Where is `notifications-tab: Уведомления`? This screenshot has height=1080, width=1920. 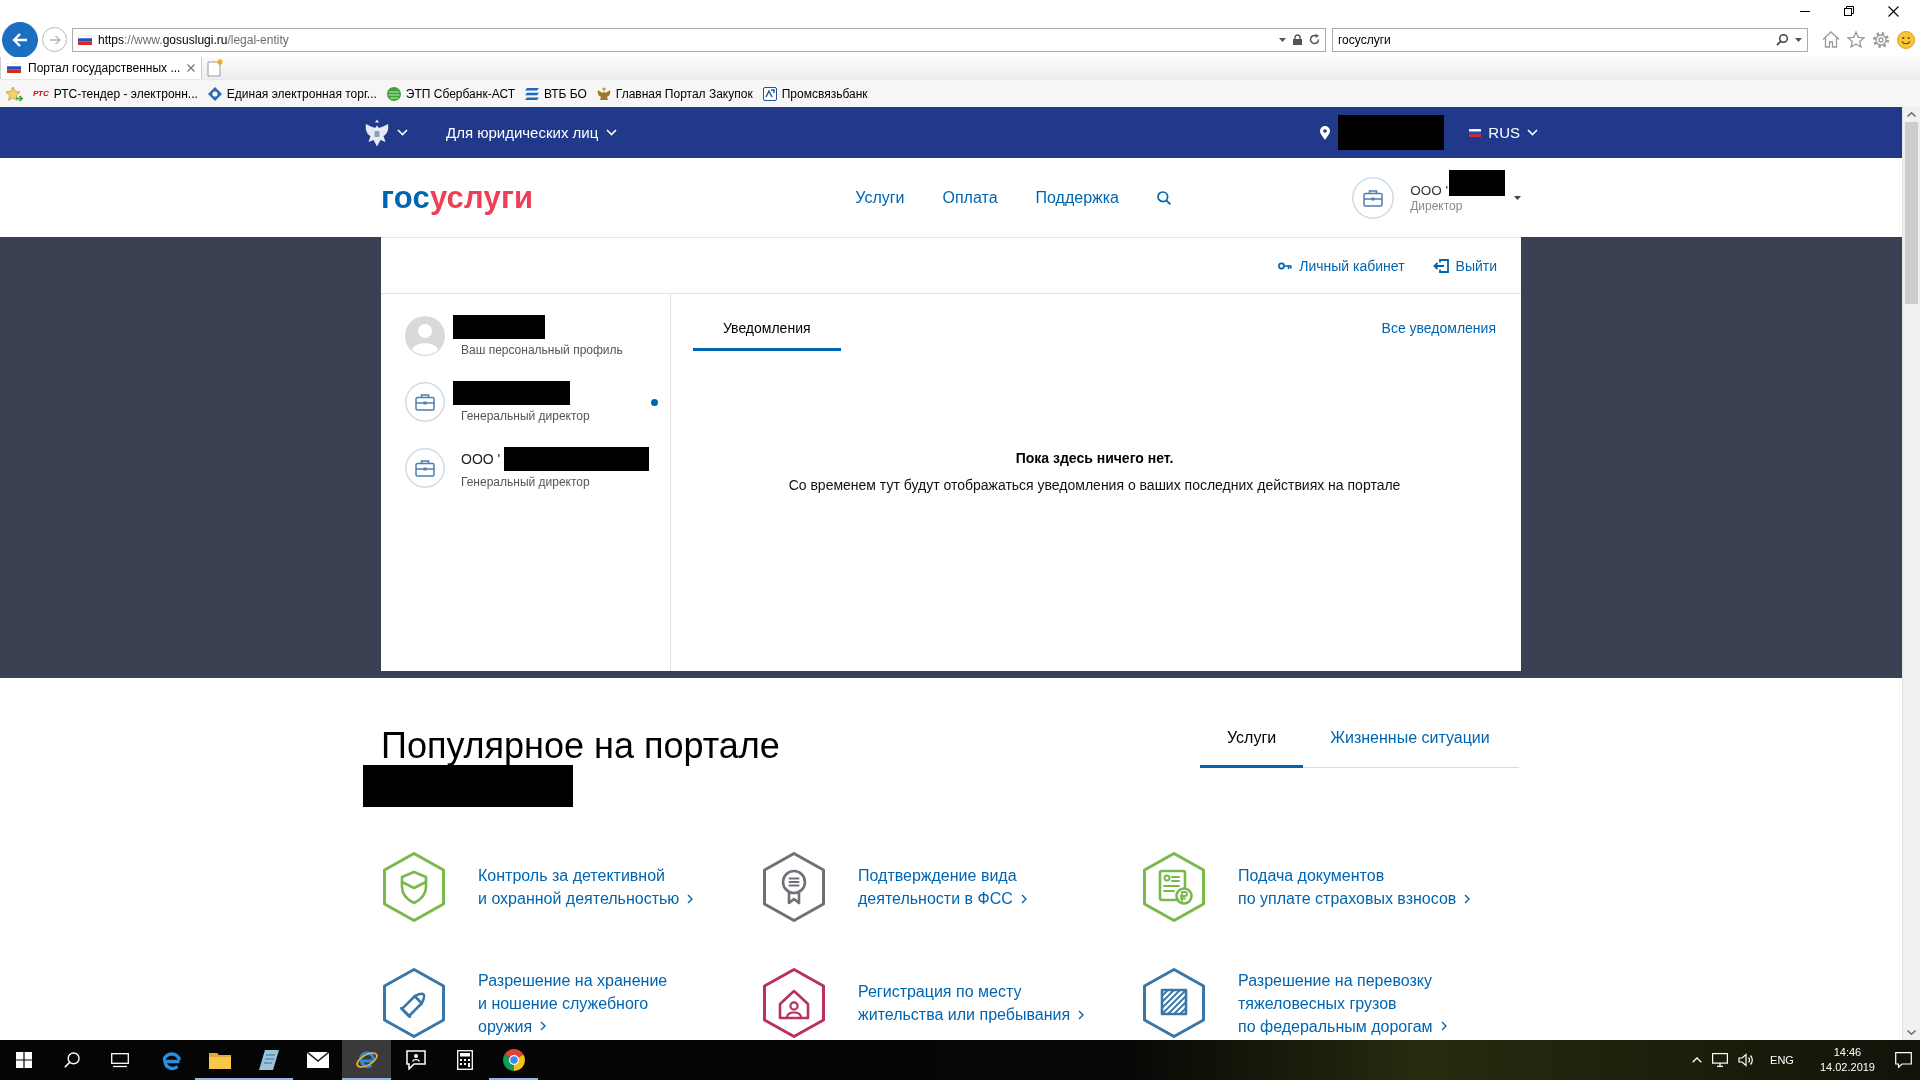
notifications-tab: Уведомления is located at coordinates (767, 322).